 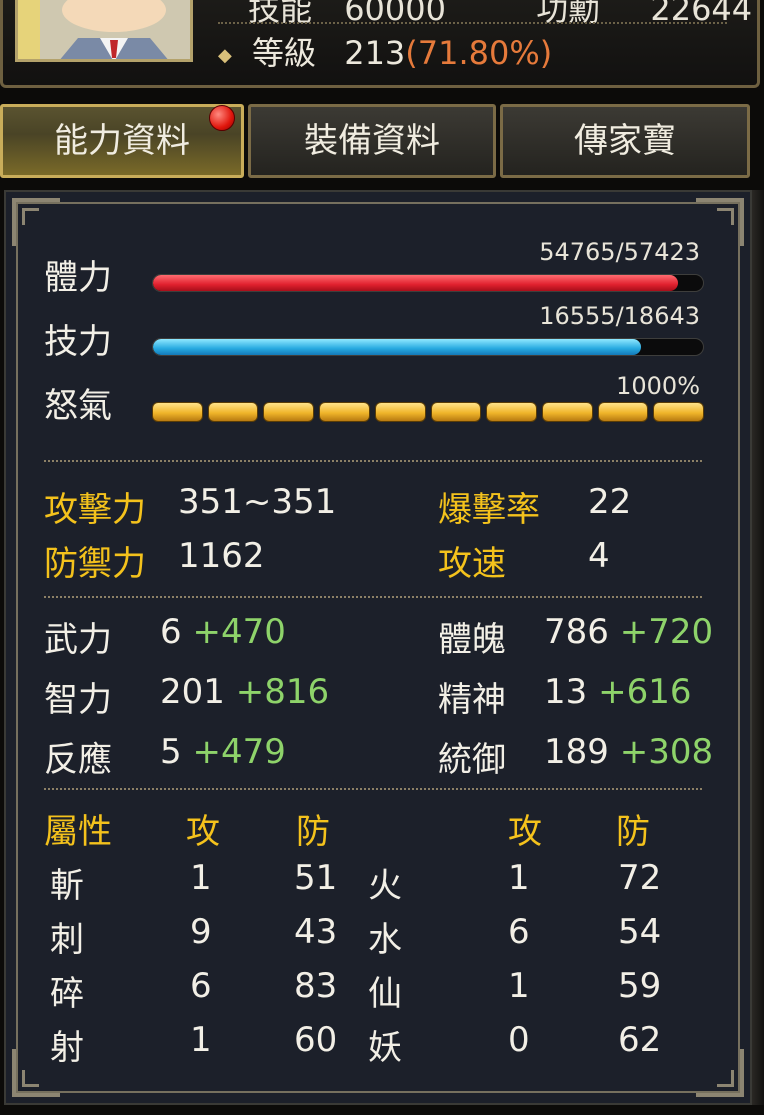 What do you see at coordinates (171, 632) in the screenshot?
I see `attr-base: 6` at bounding box center [171, 632].